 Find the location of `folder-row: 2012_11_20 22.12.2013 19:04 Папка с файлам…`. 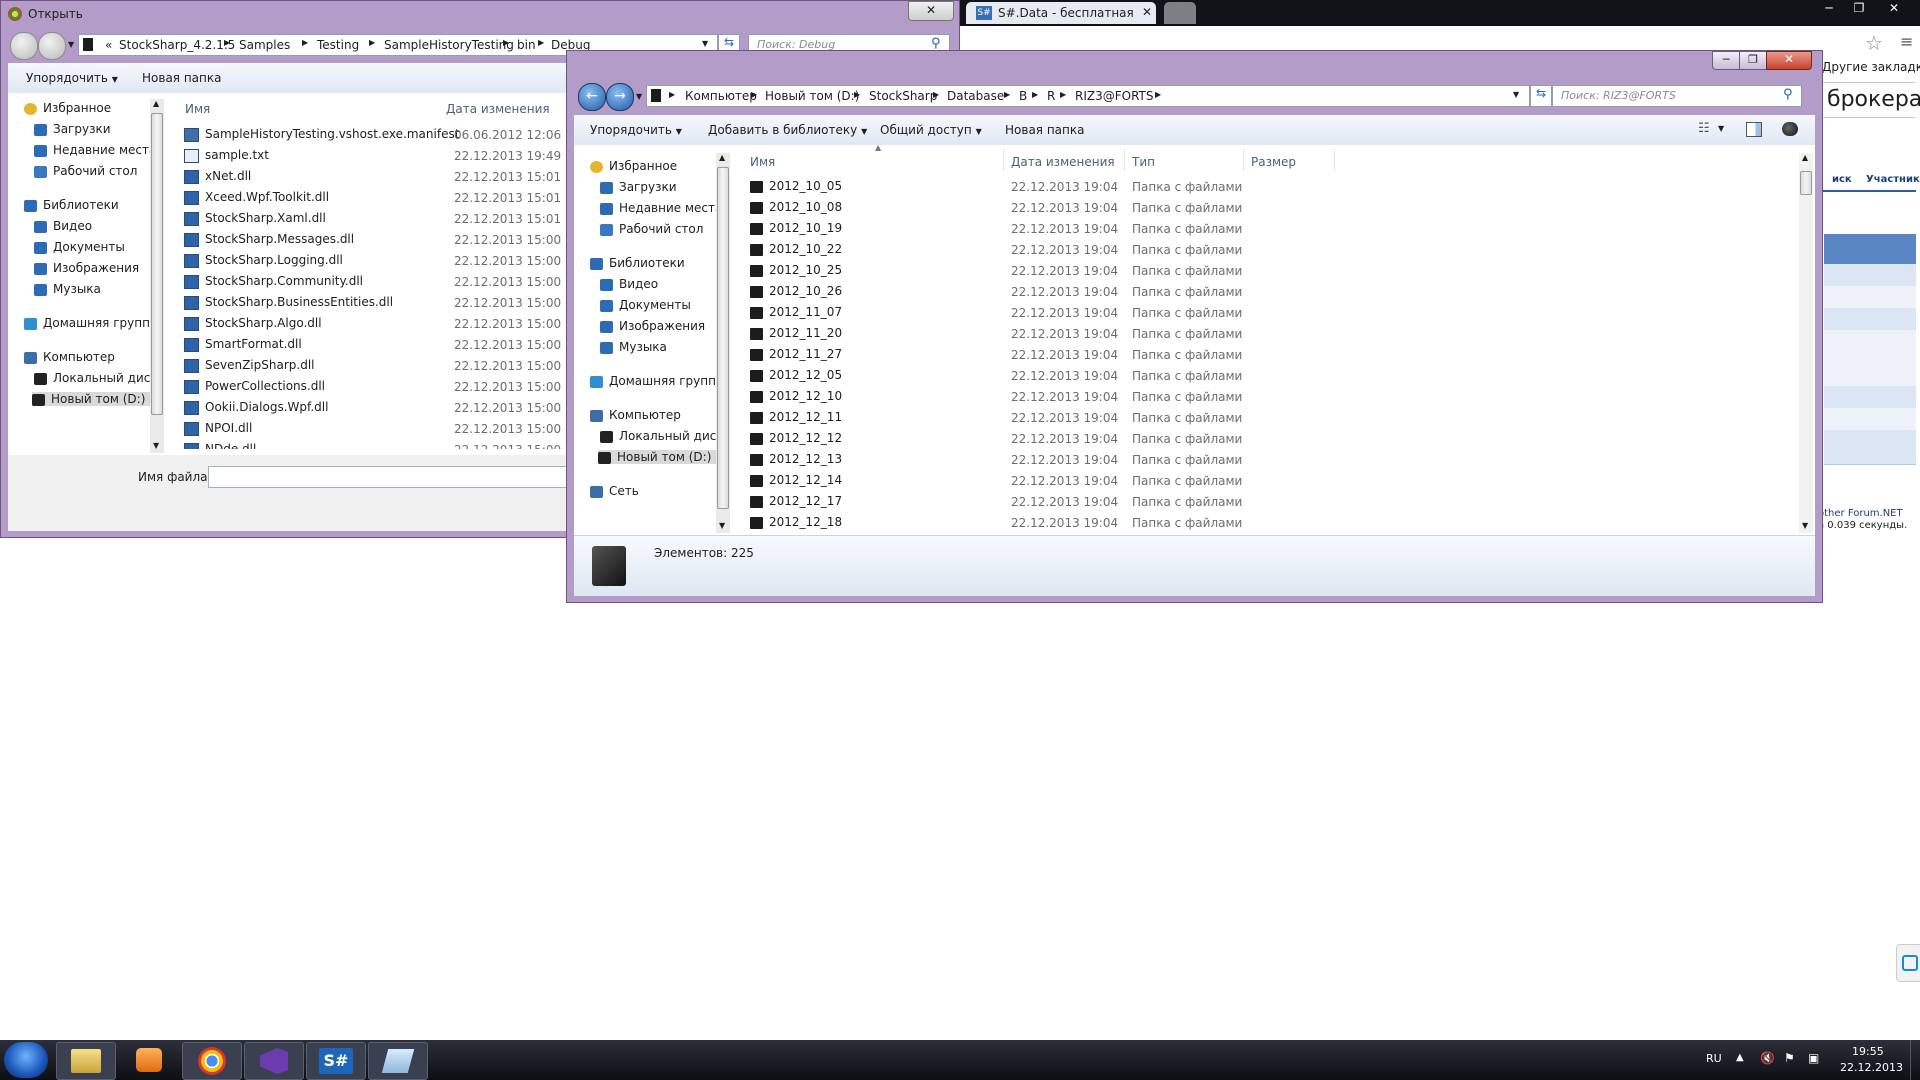

folder-row: 2012_11_20 22.12.2013 19:04 Папка с файлам… is located at coordinates (1270, 336).